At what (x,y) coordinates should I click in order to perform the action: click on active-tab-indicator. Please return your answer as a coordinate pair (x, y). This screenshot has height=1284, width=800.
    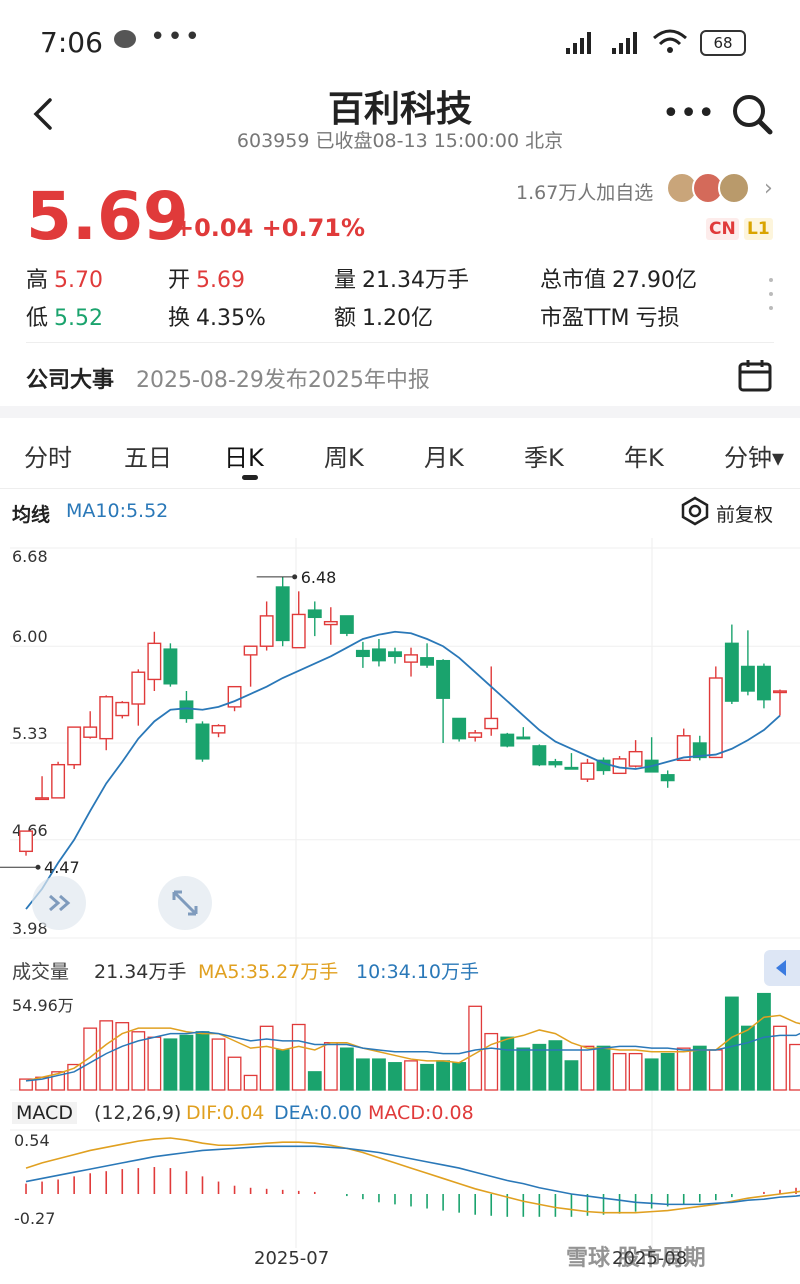
    Looking at the image, I should click on (250, 477).